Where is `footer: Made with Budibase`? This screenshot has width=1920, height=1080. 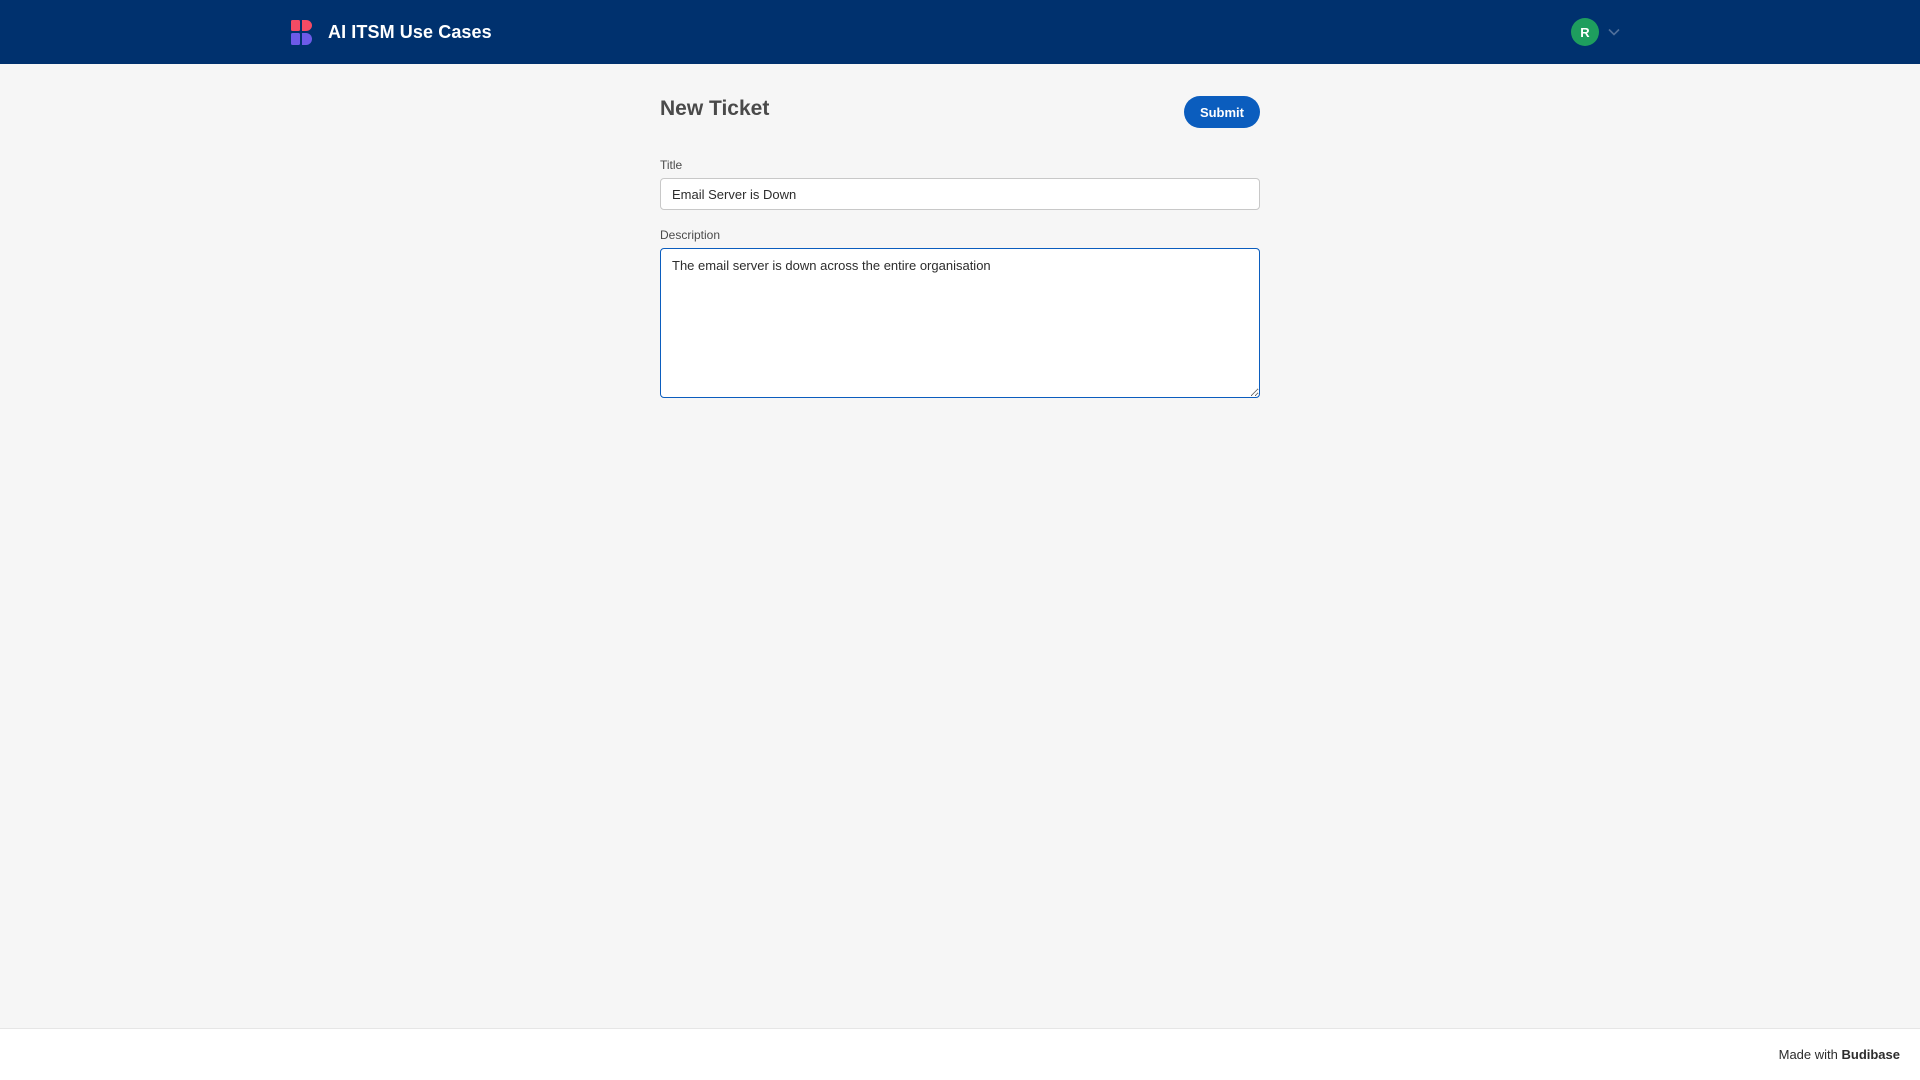 footer: Made with Budibase is located at coordinates (960, 1054).